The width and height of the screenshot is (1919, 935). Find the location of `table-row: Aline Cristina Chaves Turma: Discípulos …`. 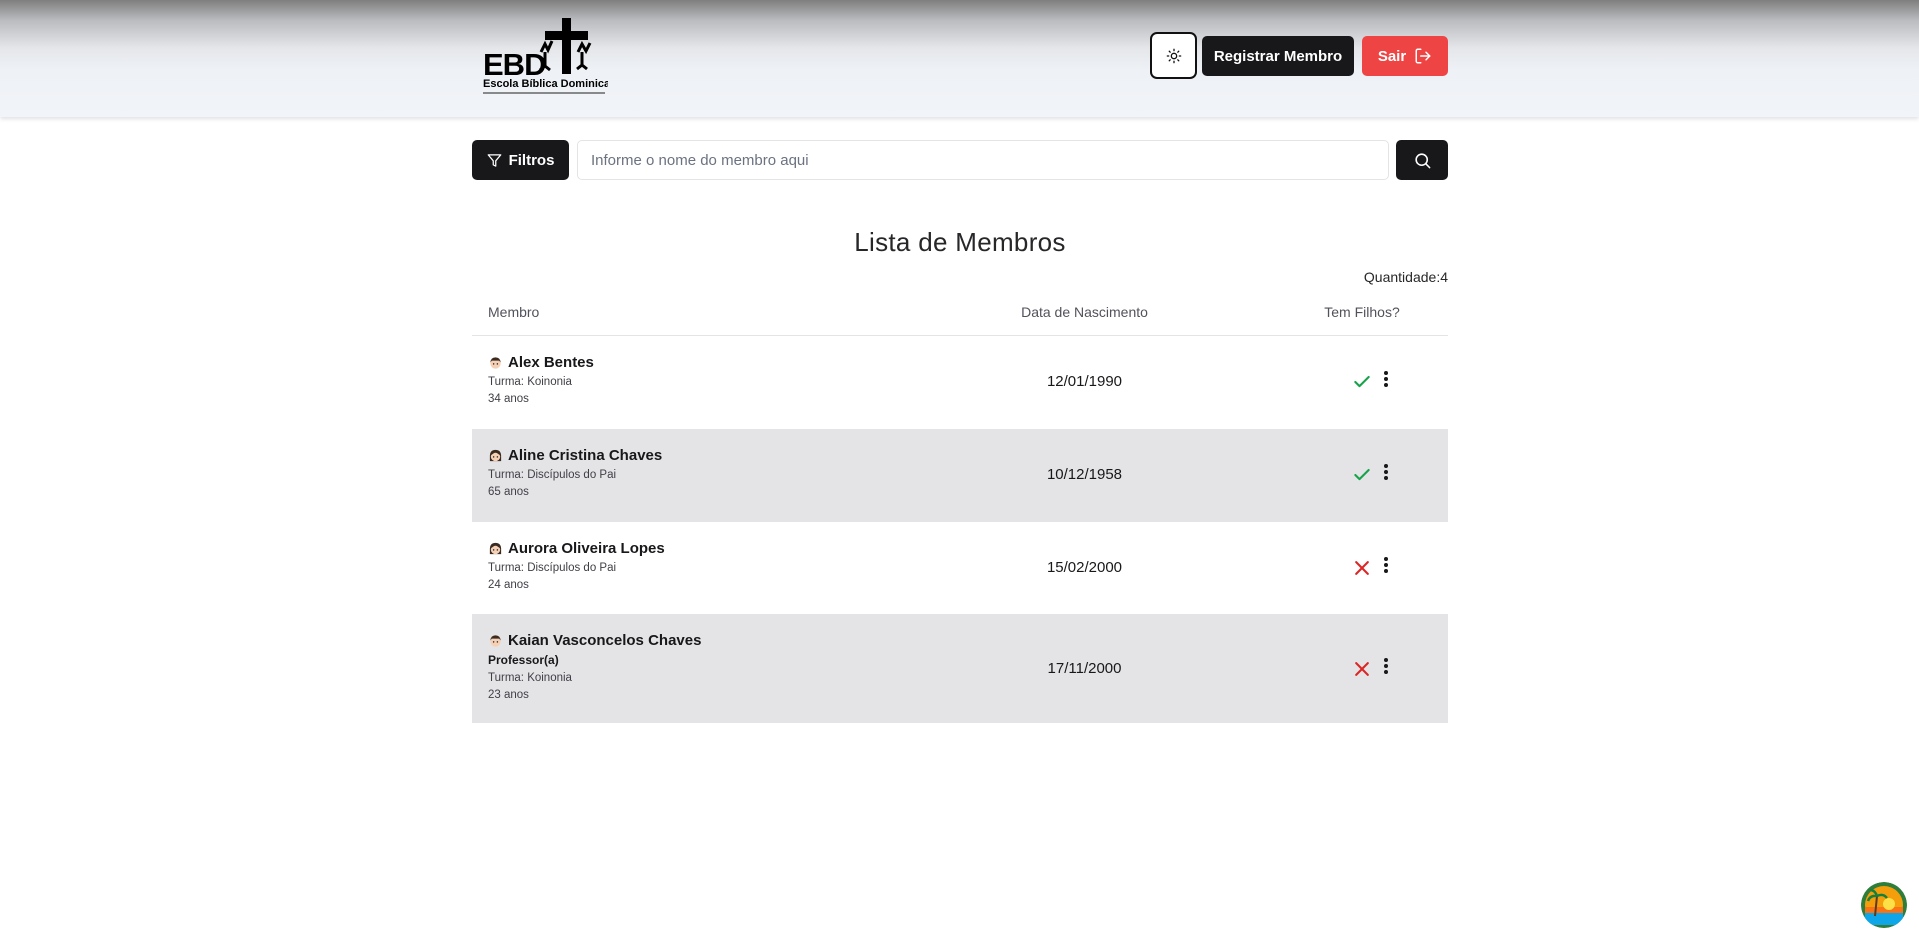

table-row: Aline Cristina Chaves Turma: Discípulos … is located at coordinates (960, 475).